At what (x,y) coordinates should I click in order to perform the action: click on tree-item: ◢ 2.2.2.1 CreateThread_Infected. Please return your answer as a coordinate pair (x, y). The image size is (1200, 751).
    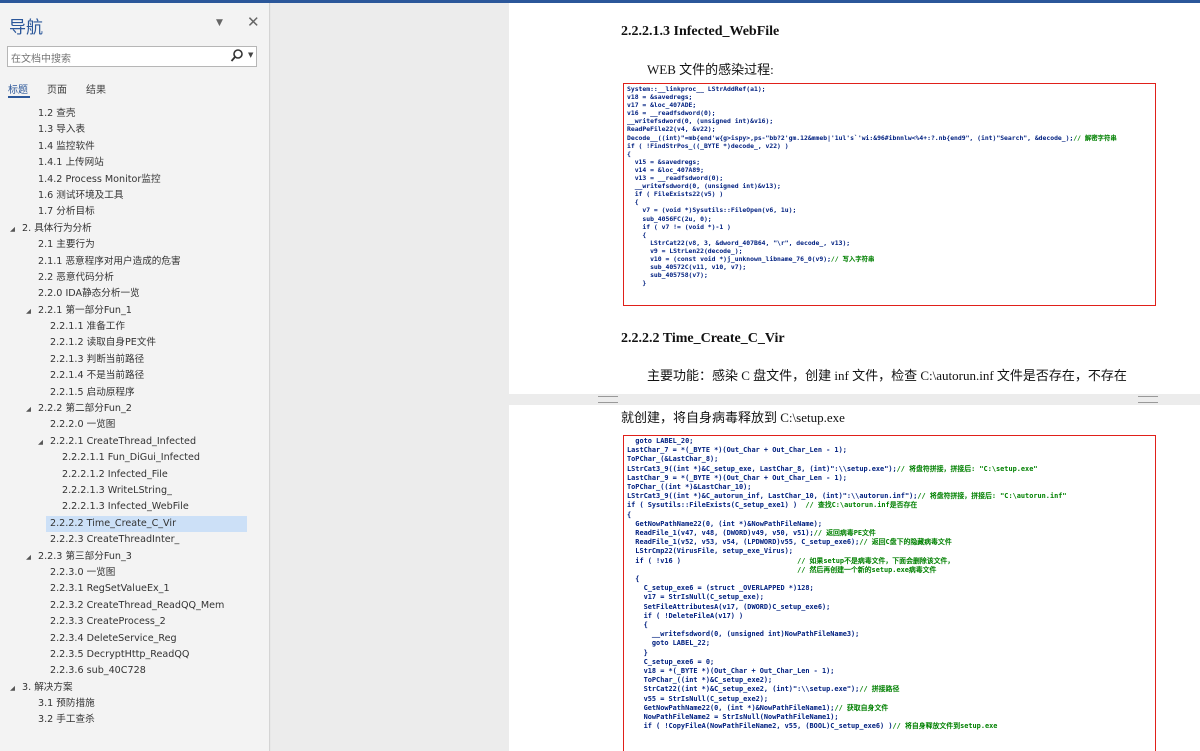
    Looking at the image, I should click on (134, 442).